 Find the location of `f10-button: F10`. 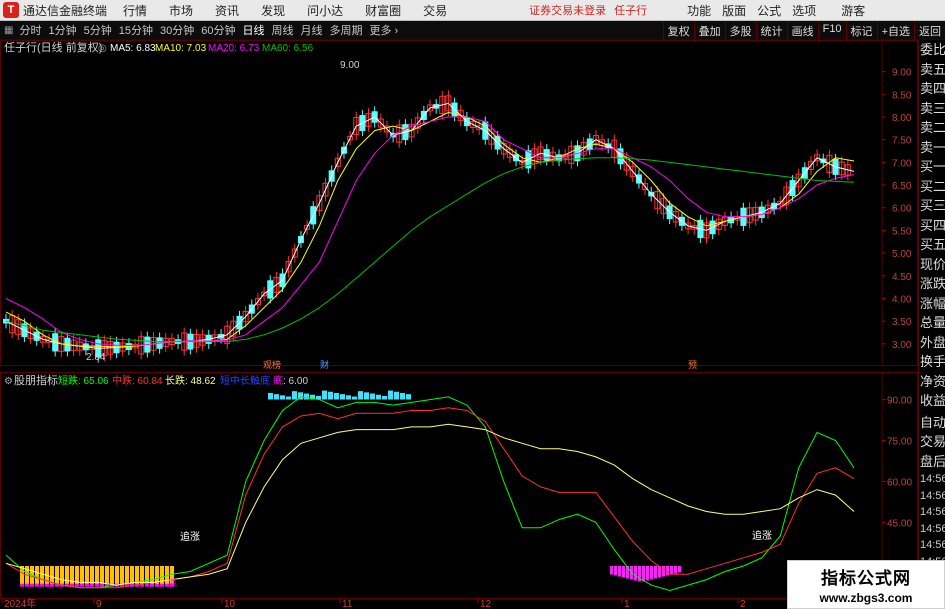

f10-button: F10 is located at coordinates (831, 30).